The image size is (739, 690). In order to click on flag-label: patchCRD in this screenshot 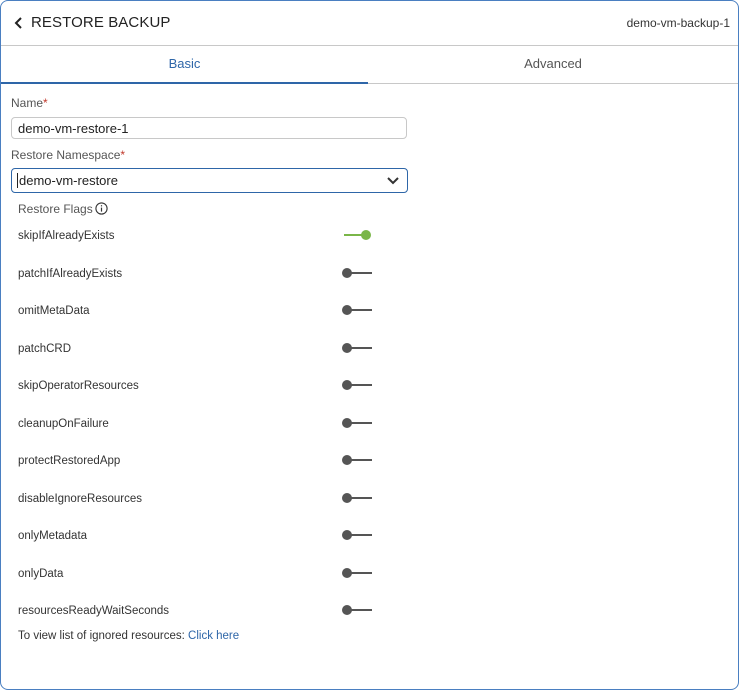, I will do `click(45, 348)`.